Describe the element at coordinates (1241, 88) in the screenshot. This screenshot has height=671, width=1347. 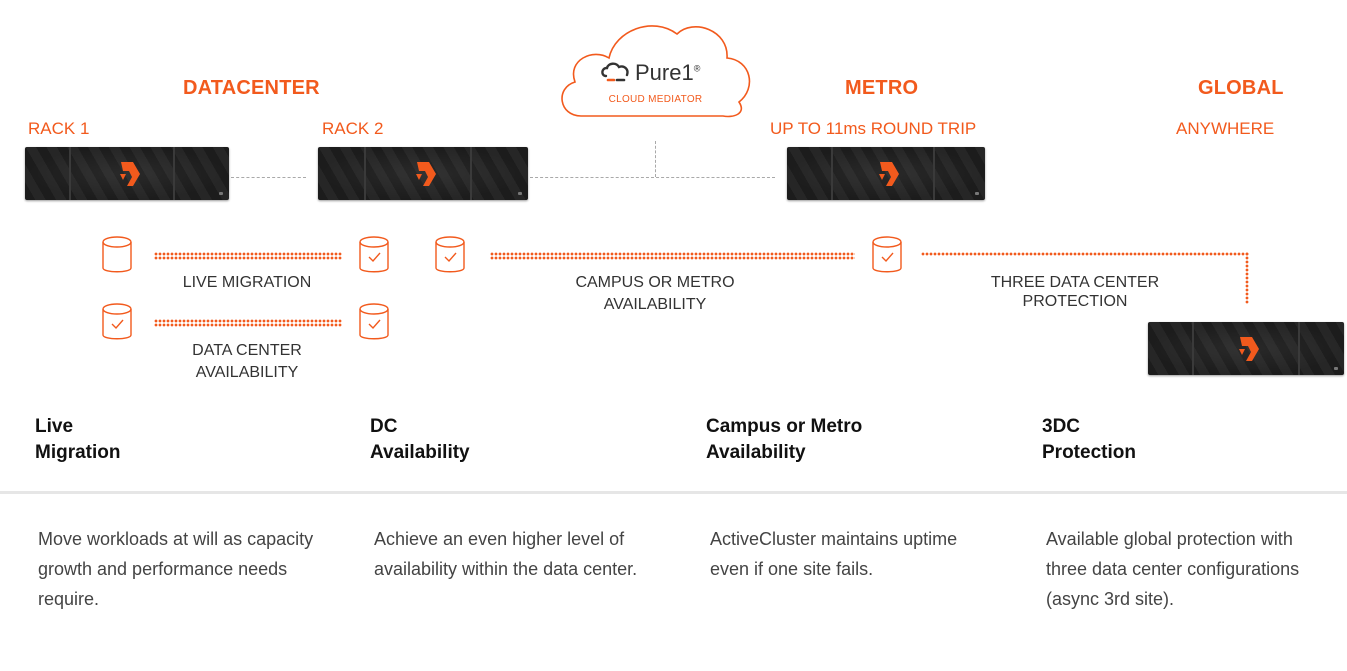
I see `global-title: GLOBAL` at that location.